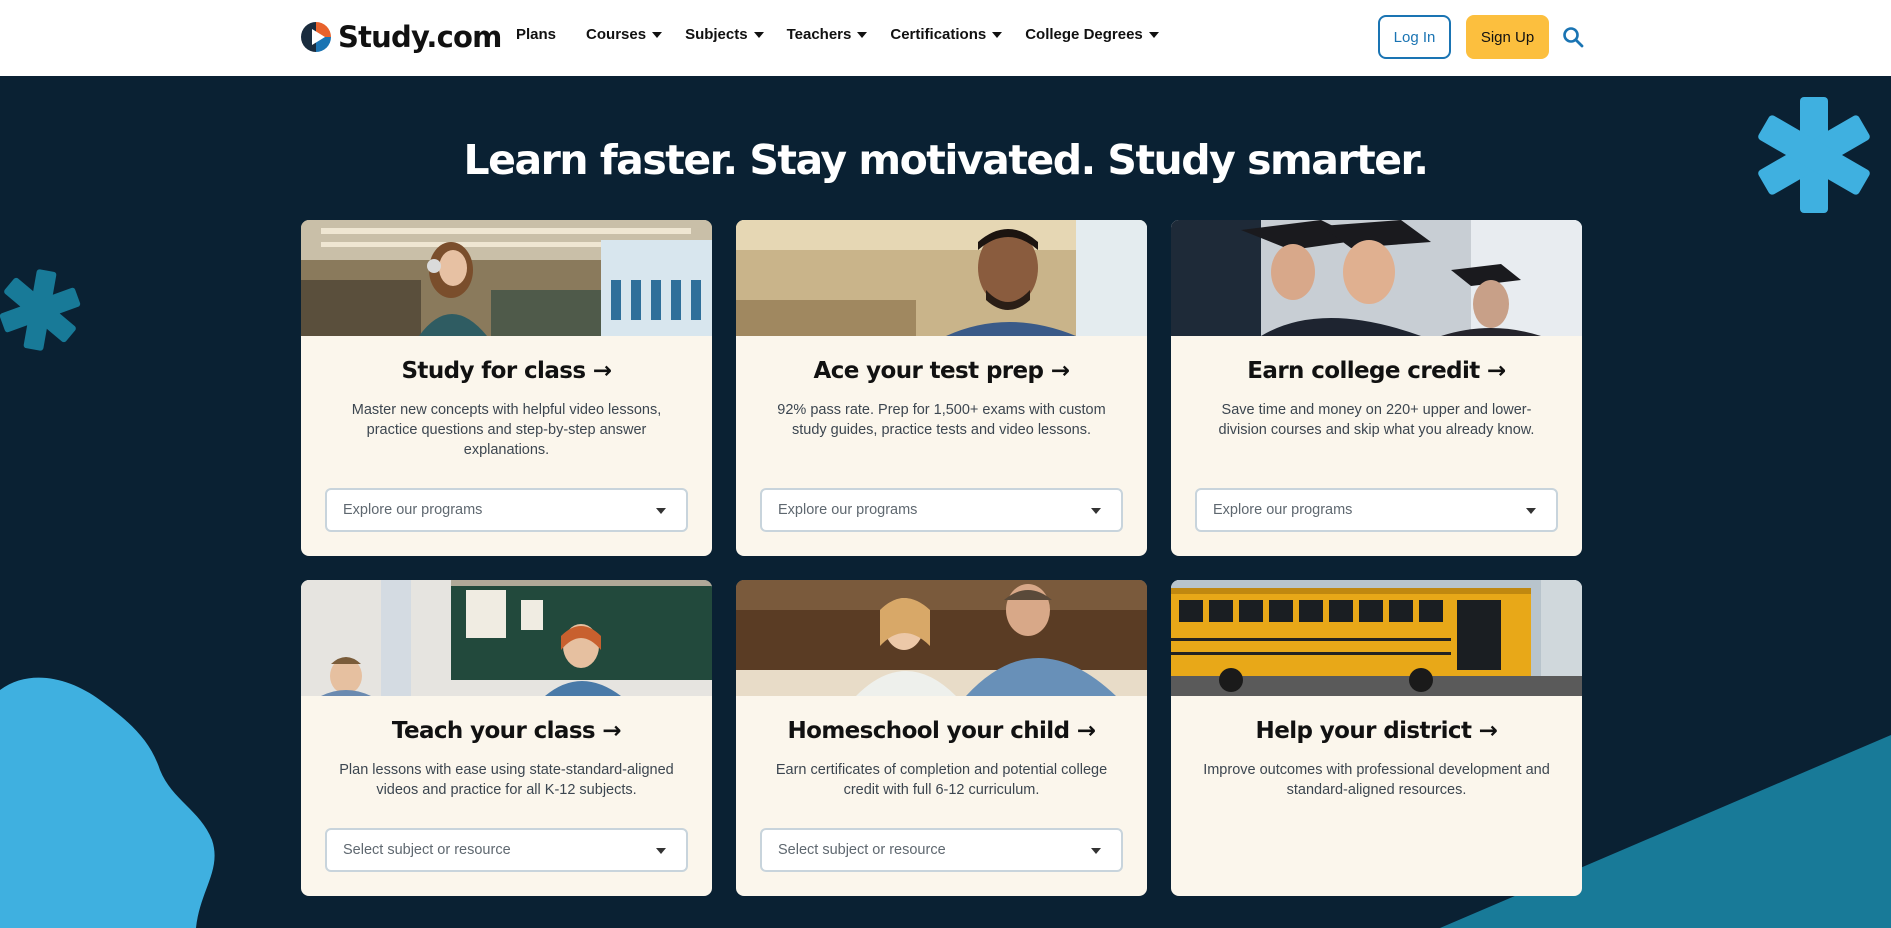 This screenshot has height=928, width=1891. What do you see at coordinates (941, 638) in the screenshot?
I see `homeschool-image` at bounding box center [941, 638].